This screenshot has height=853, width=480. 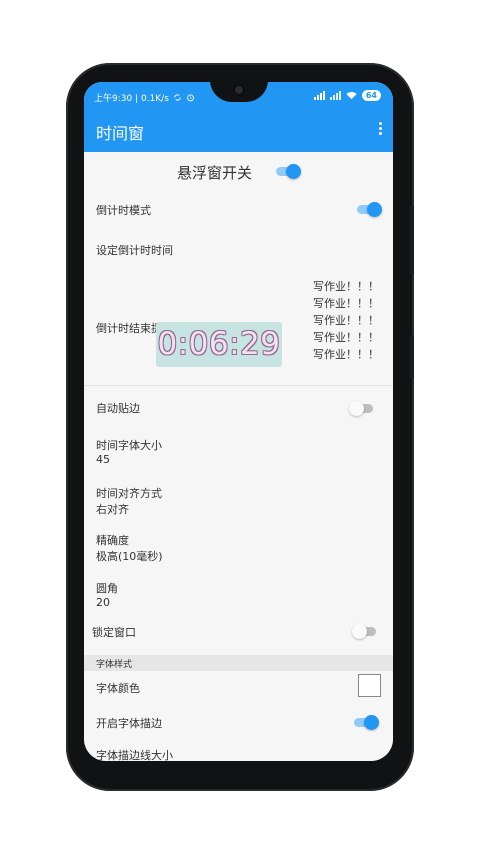 What do you see at coordinates (369, 685) in the screenshot?
I see `font-color-swatch` at bounding box center [369, 685].